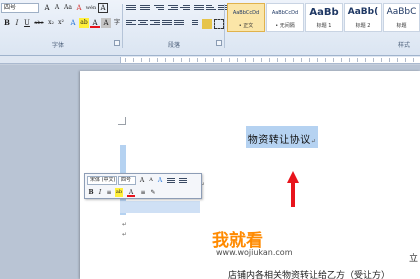  I want to click on change-case-button: Aa, so click(68, 8).